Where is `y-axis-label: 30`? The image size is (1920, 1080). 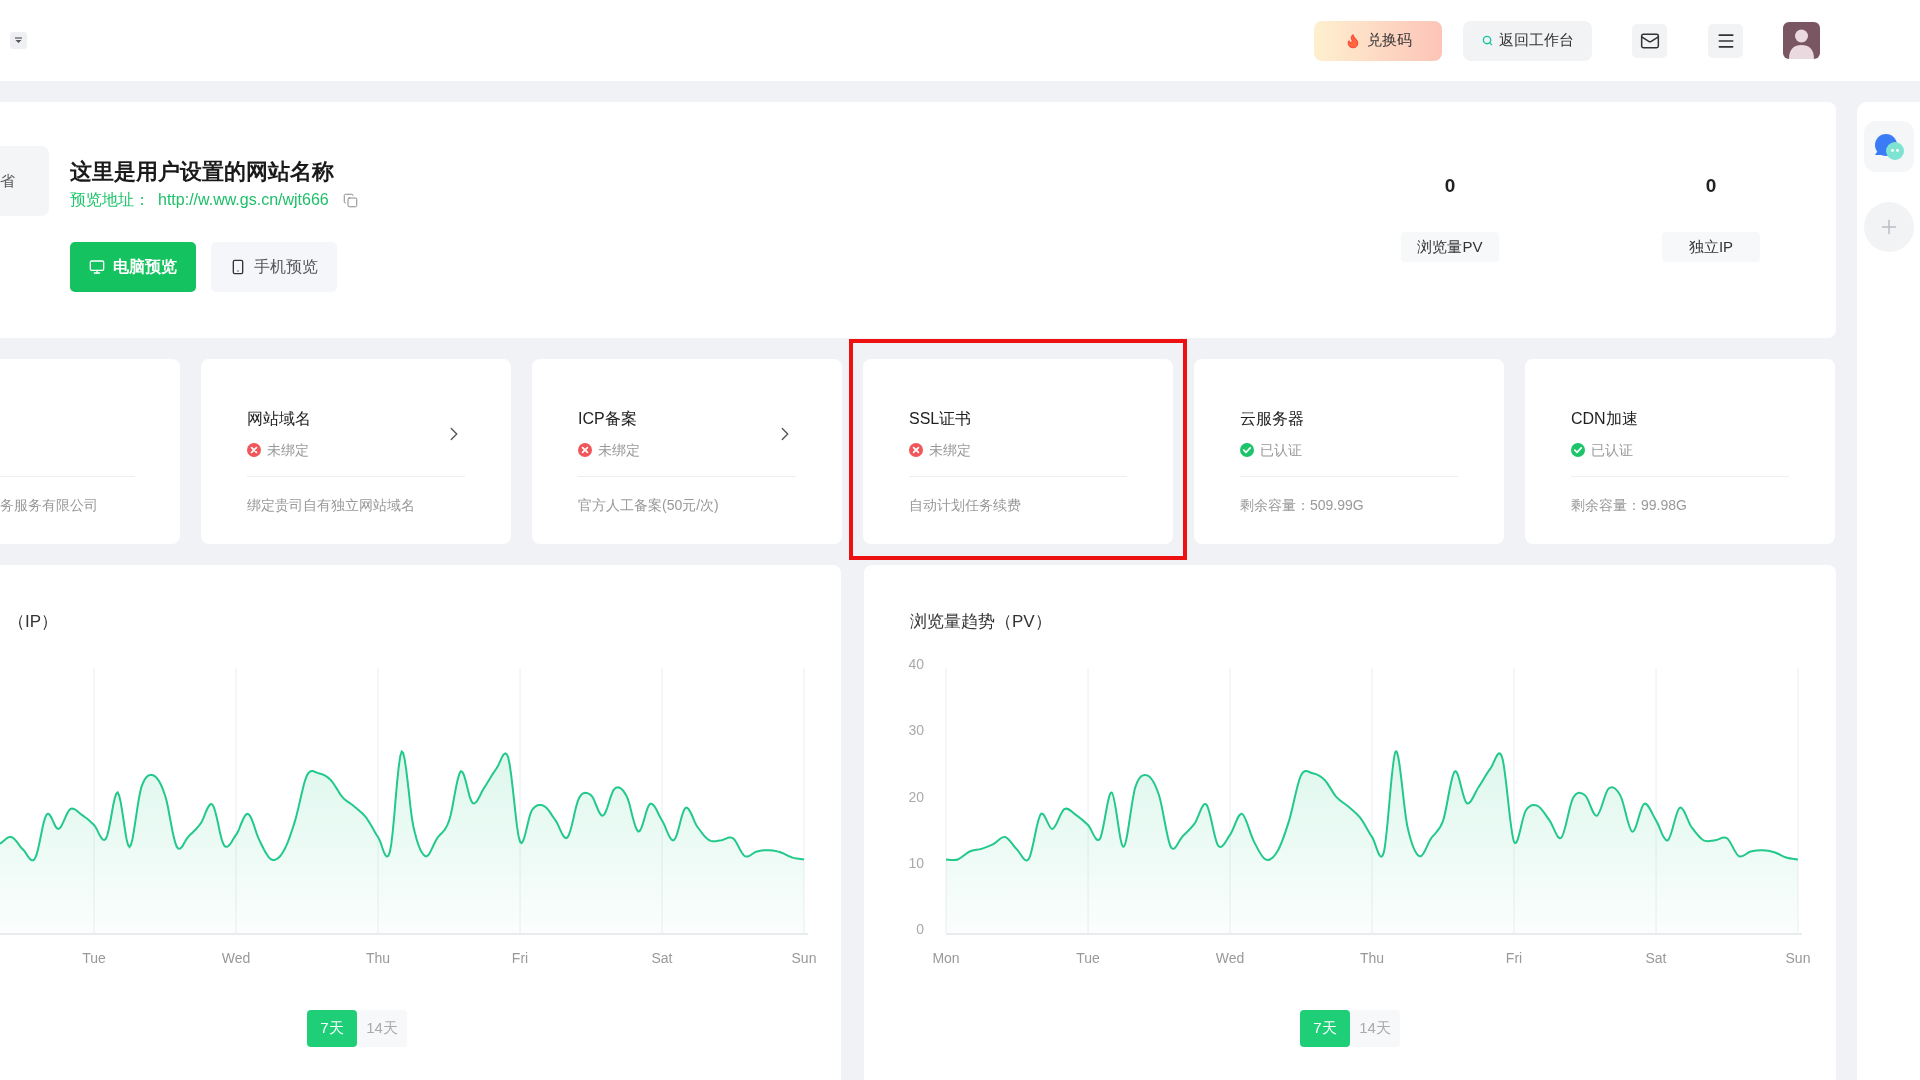
y-axis-label: 30 is located at coordinates (916, 730).